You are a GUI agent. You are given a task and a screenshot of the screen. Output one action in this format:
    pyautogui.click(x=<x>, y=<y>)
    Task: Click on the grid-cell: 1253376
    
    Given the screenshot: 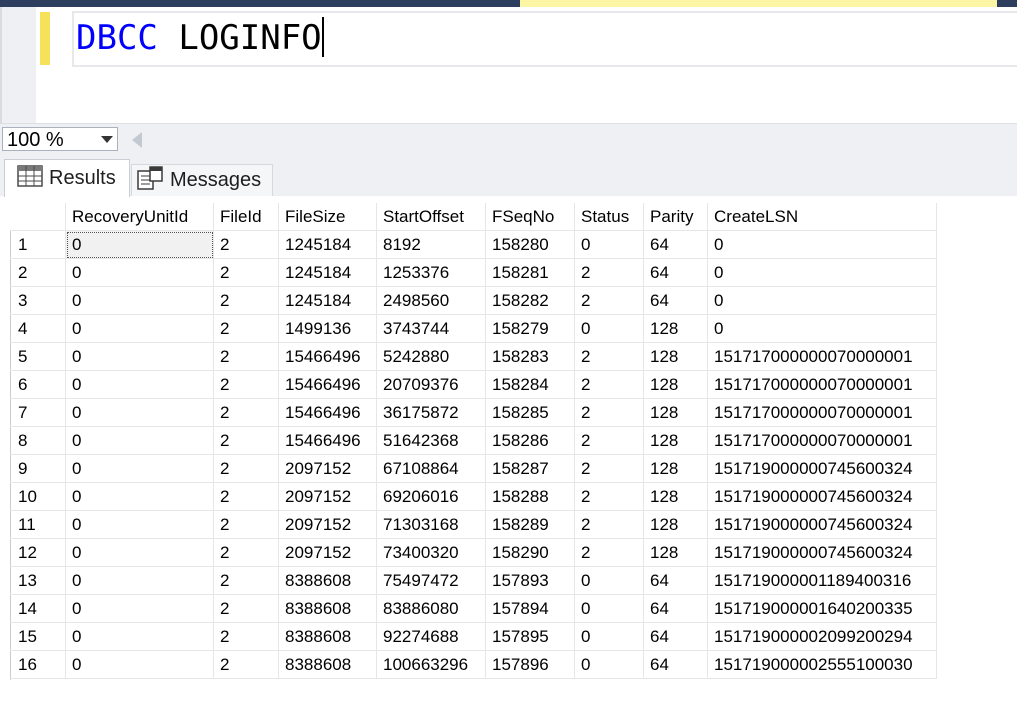 What is the action you would take?
    pyautogui.click(x=431, y=272)
    